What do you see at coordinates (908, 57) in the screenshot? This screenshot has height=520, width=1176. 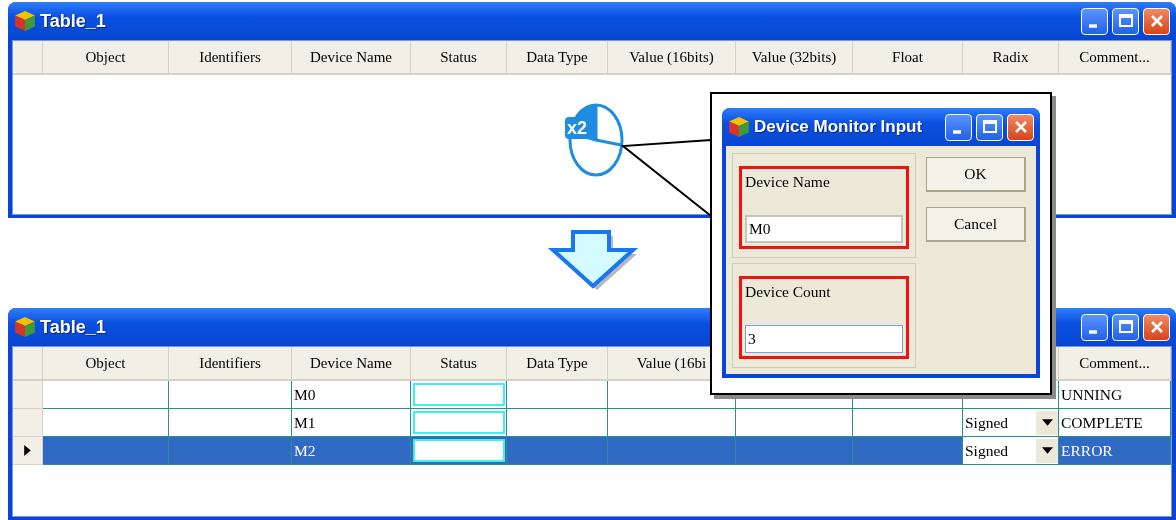 I see `column-header: Float` at bounding box center [908, 57].